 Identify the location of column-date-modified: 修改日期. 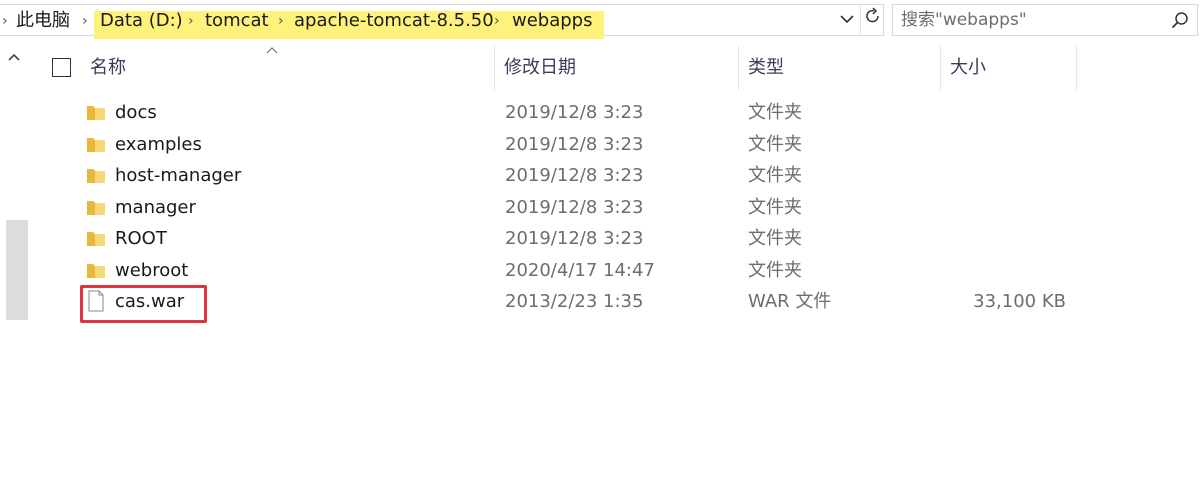
(540, 68).